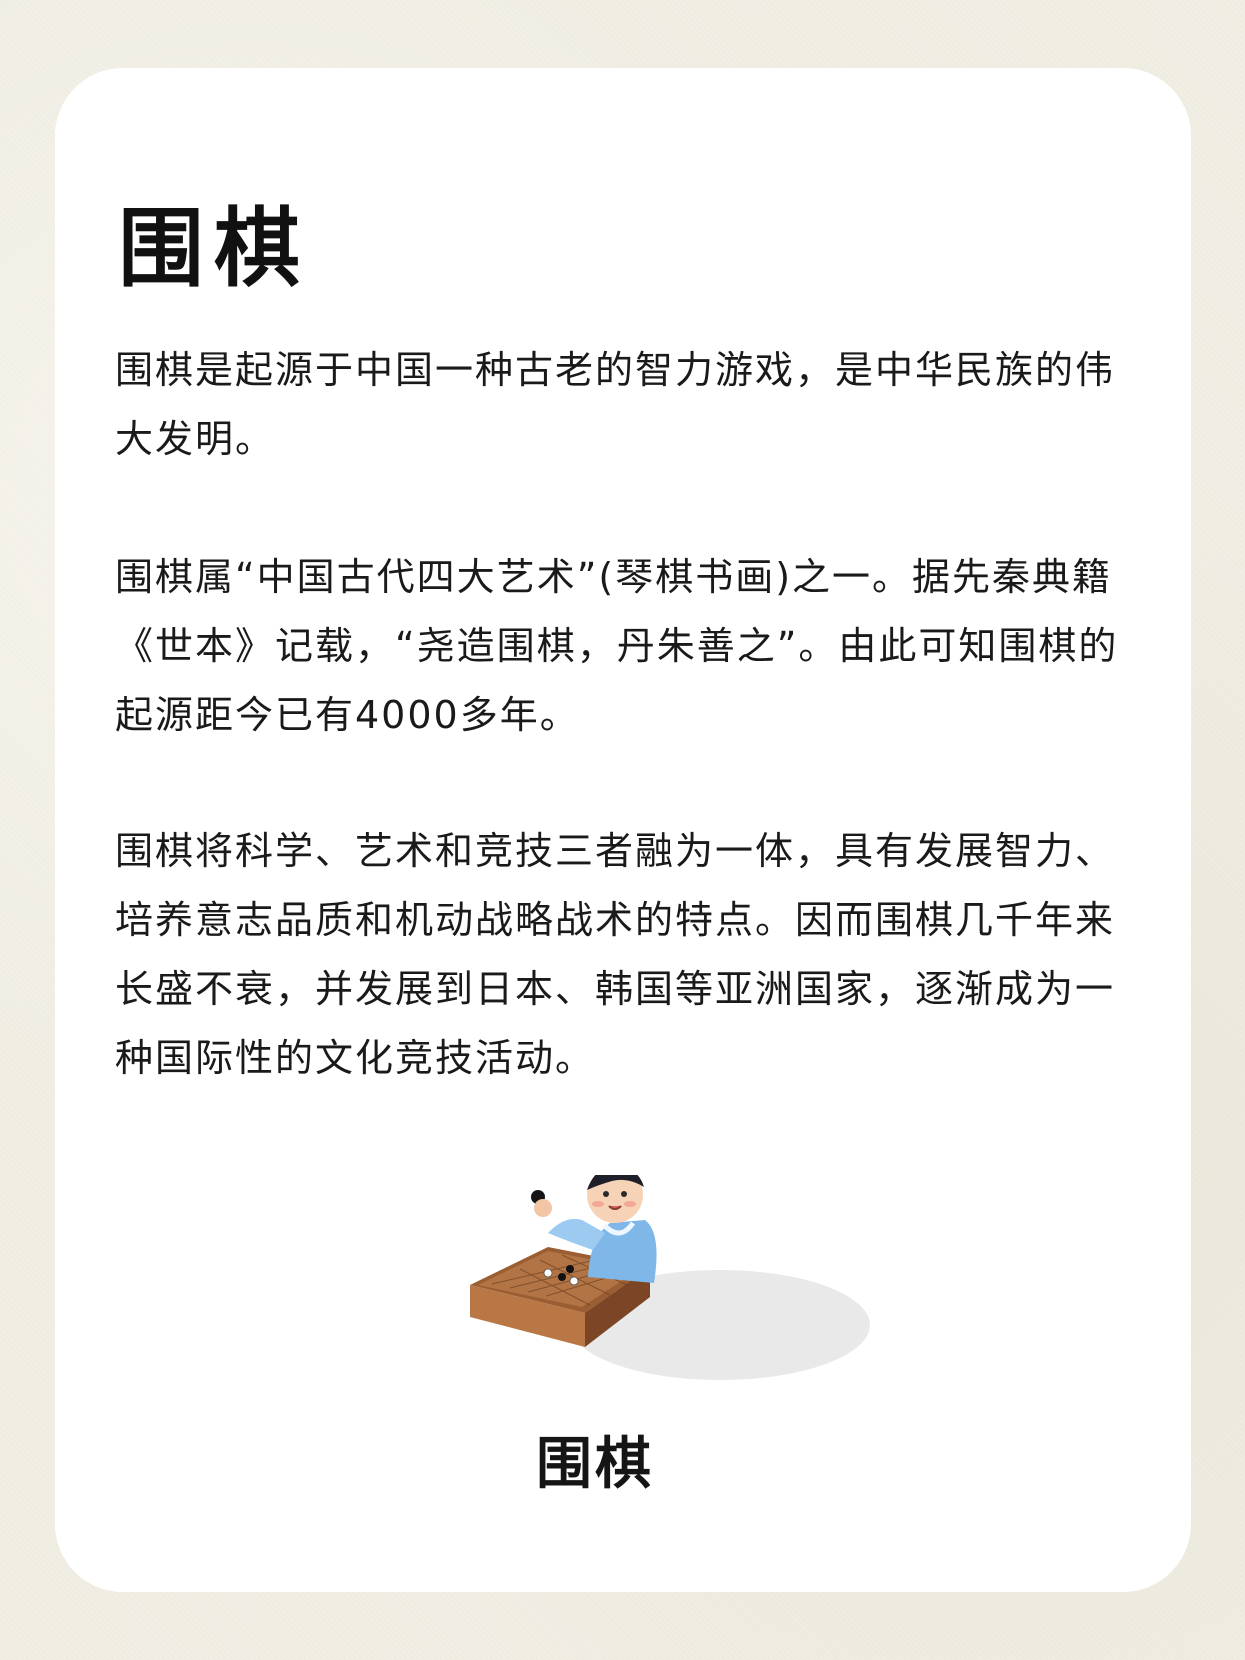  I want to click on page-title: 围棋, so click(214, 248).